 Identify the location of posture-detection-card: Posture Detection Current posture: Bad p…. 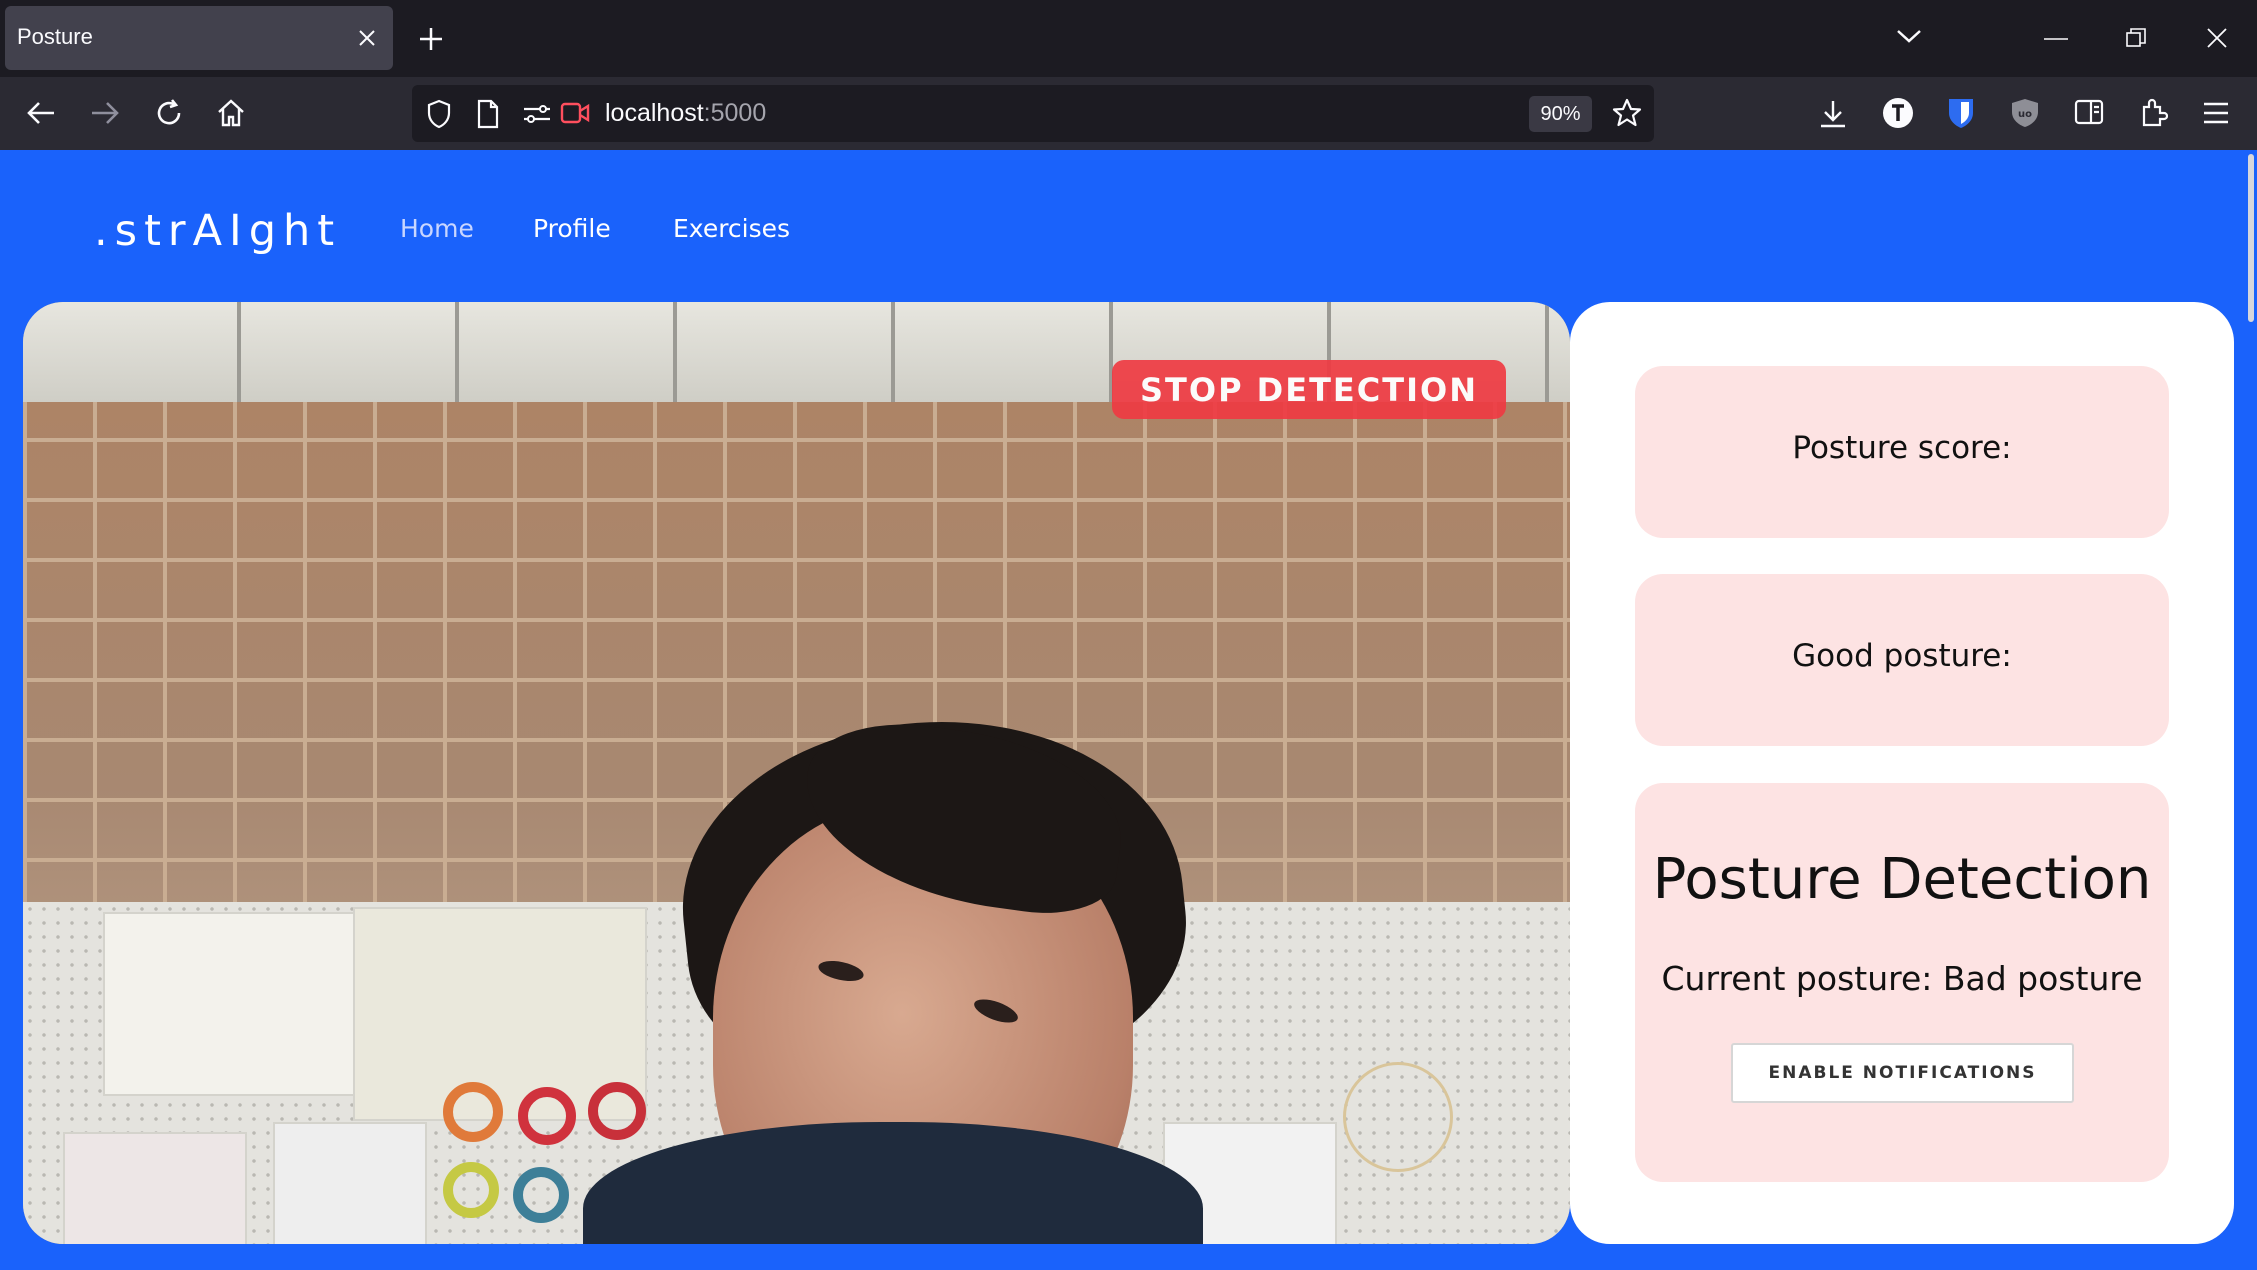
(1902, 982).